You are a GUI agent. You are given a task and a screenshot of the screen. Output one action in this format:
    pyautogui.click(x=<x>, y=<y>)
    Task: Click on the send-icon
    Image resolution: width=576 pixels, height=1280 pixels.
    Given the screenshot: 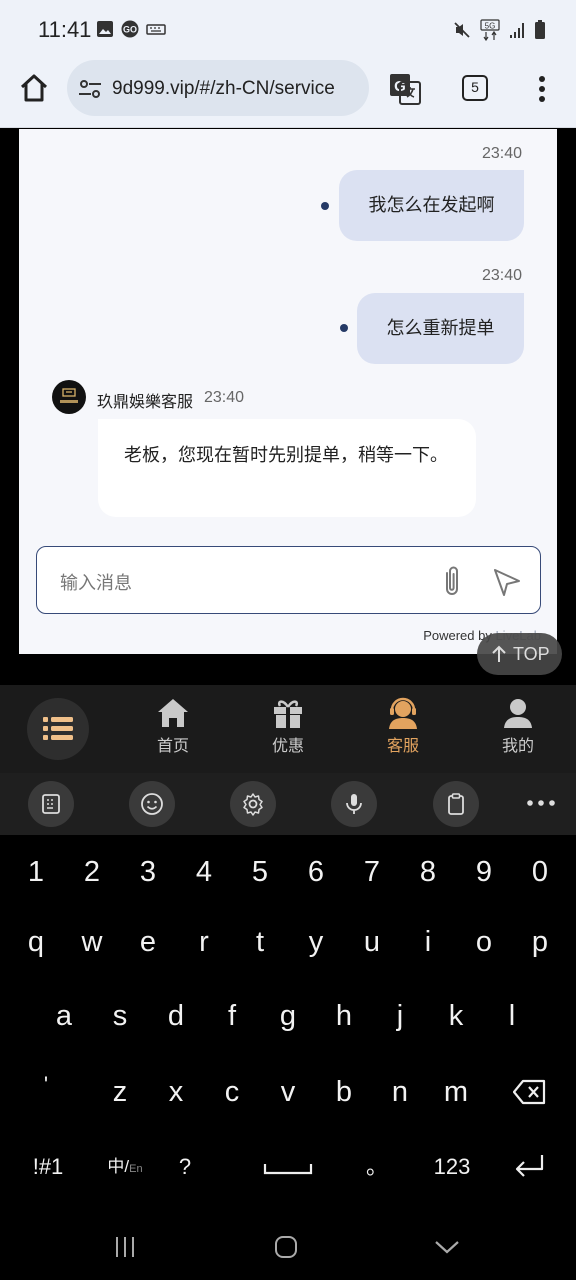 What is the action you would take?
    pyautogui.click(x=507, y=582)
    